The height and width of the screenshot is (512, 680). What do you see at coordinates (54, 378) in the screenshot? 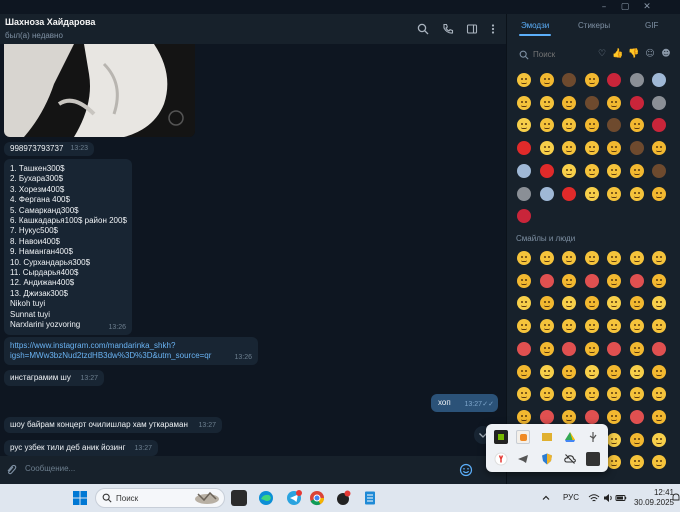
I see `message-bubble: инстаграмим шу 13:27` at bounding box center [54, 378].